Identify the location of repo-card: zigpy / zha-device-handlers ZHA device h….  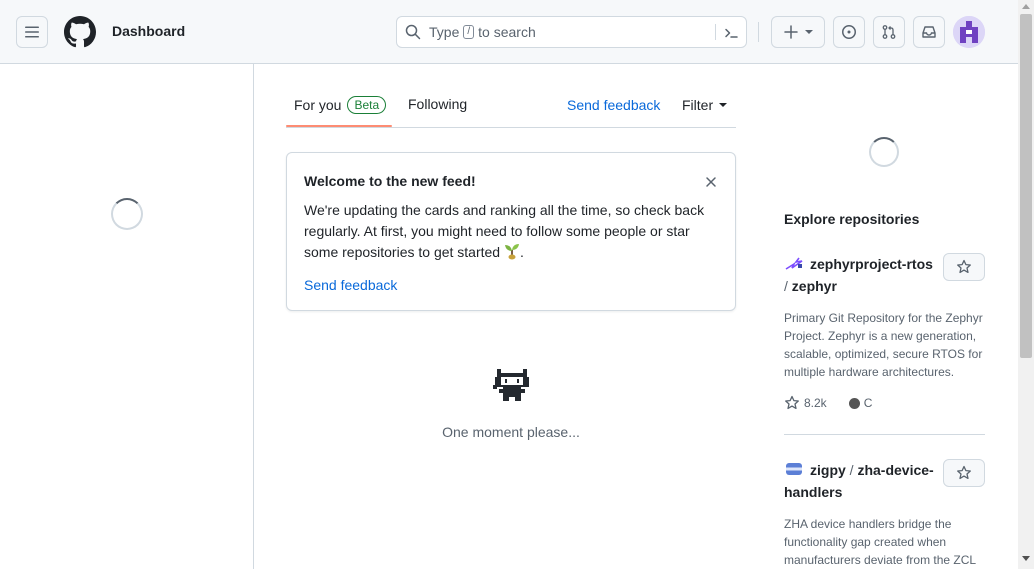
(884, 514).